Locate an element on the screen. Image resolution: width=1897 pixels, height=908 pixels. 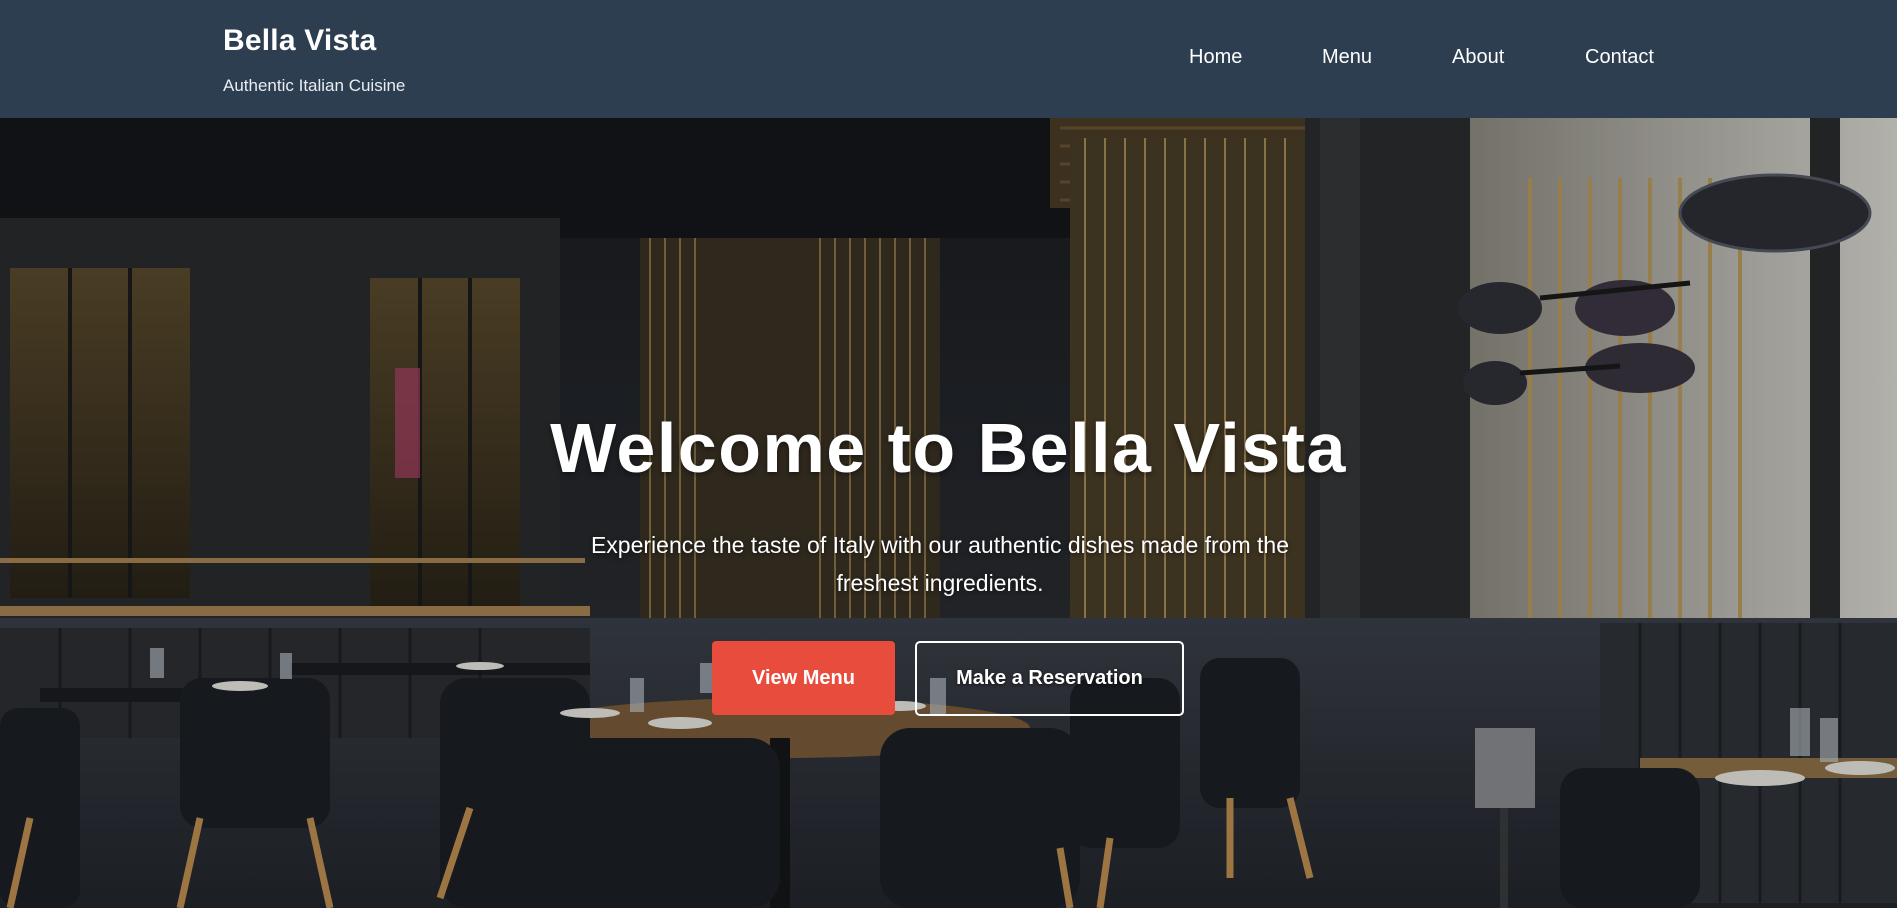
view-menu-button: View Menu is located at coordinates (803, 678).